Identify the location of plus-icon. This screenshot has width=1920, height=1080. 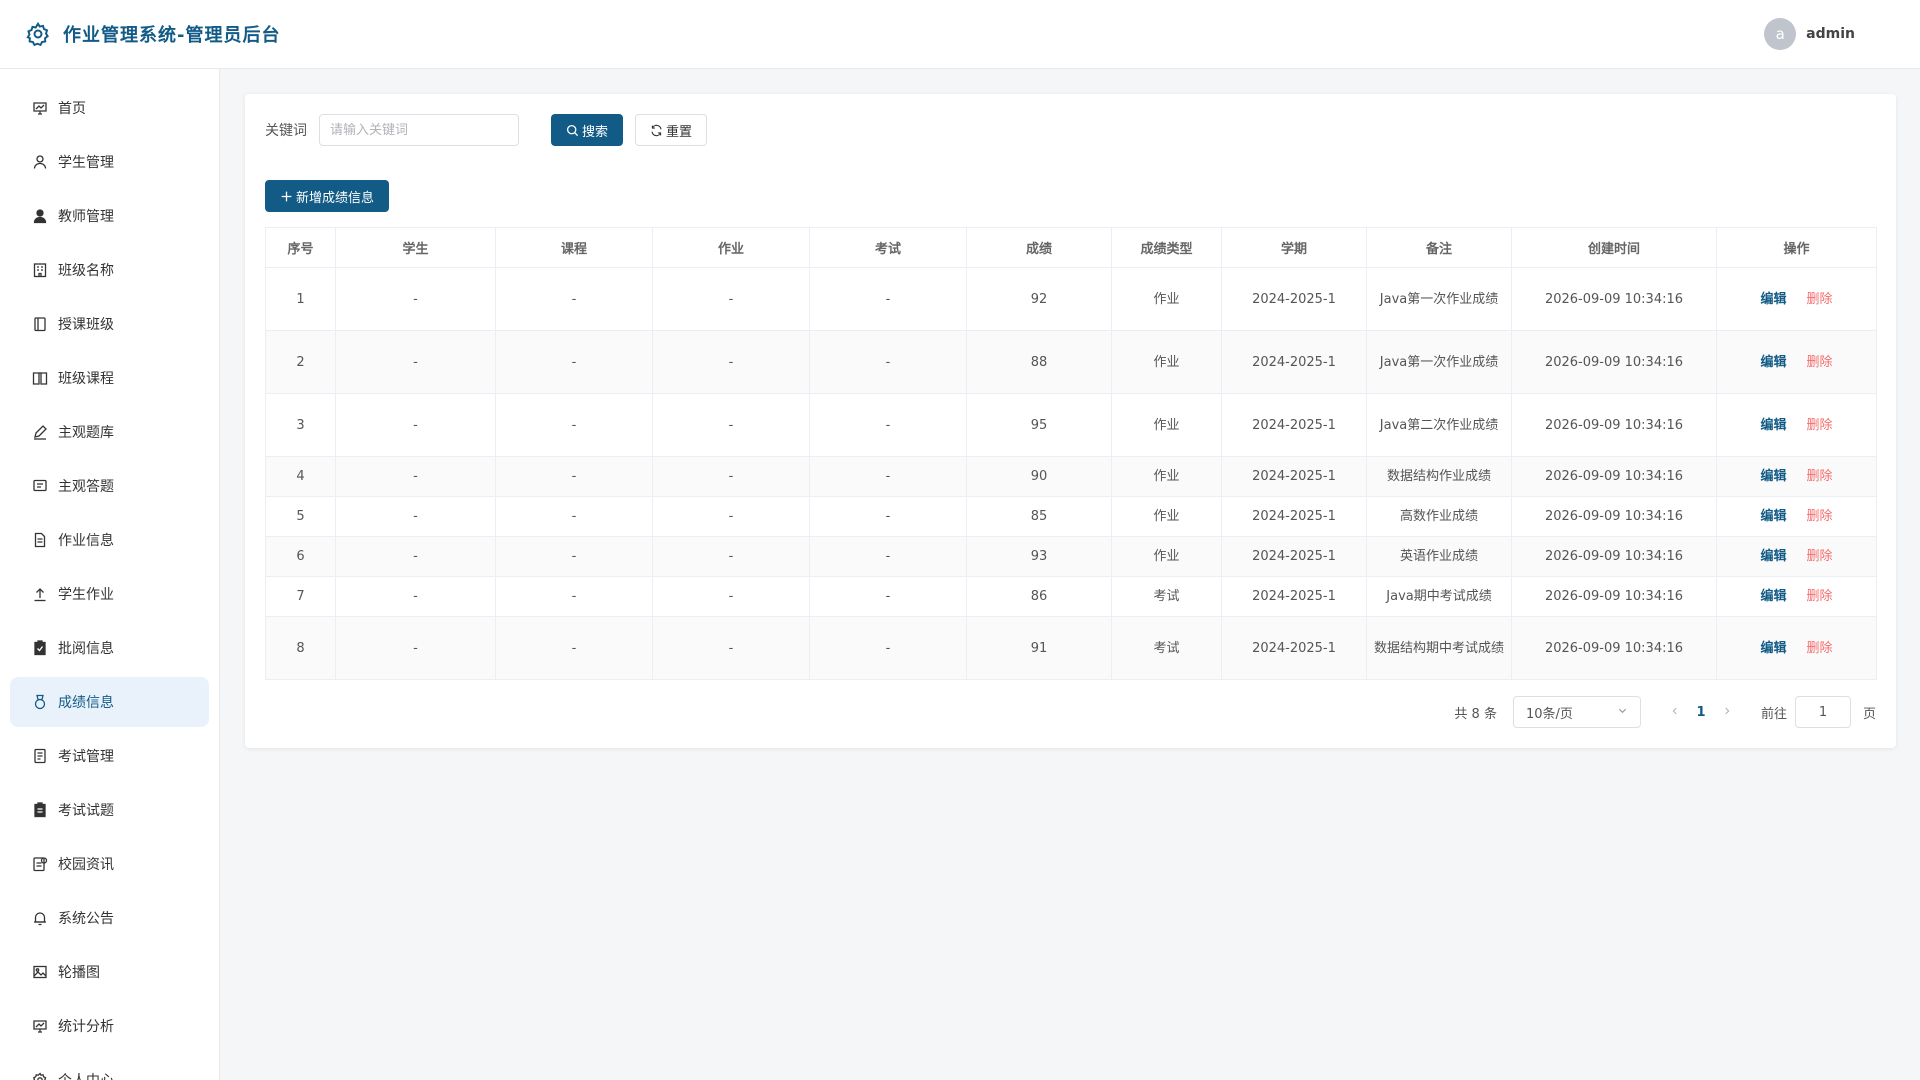
(286, 196).